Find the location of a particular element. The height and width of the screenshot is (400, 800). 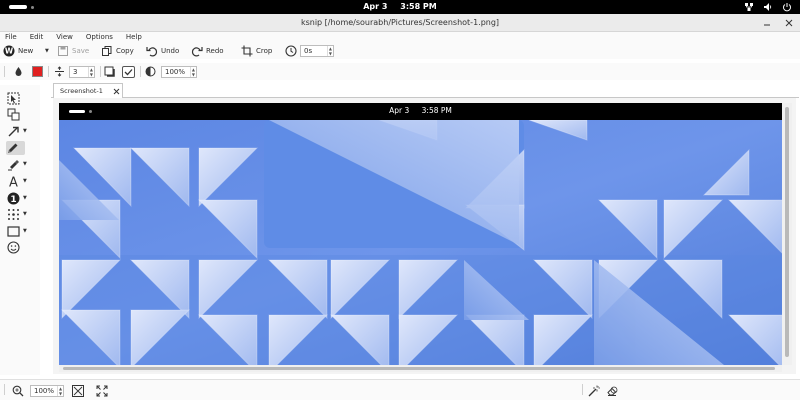

crop-icon is located at coordinates (247, 50).